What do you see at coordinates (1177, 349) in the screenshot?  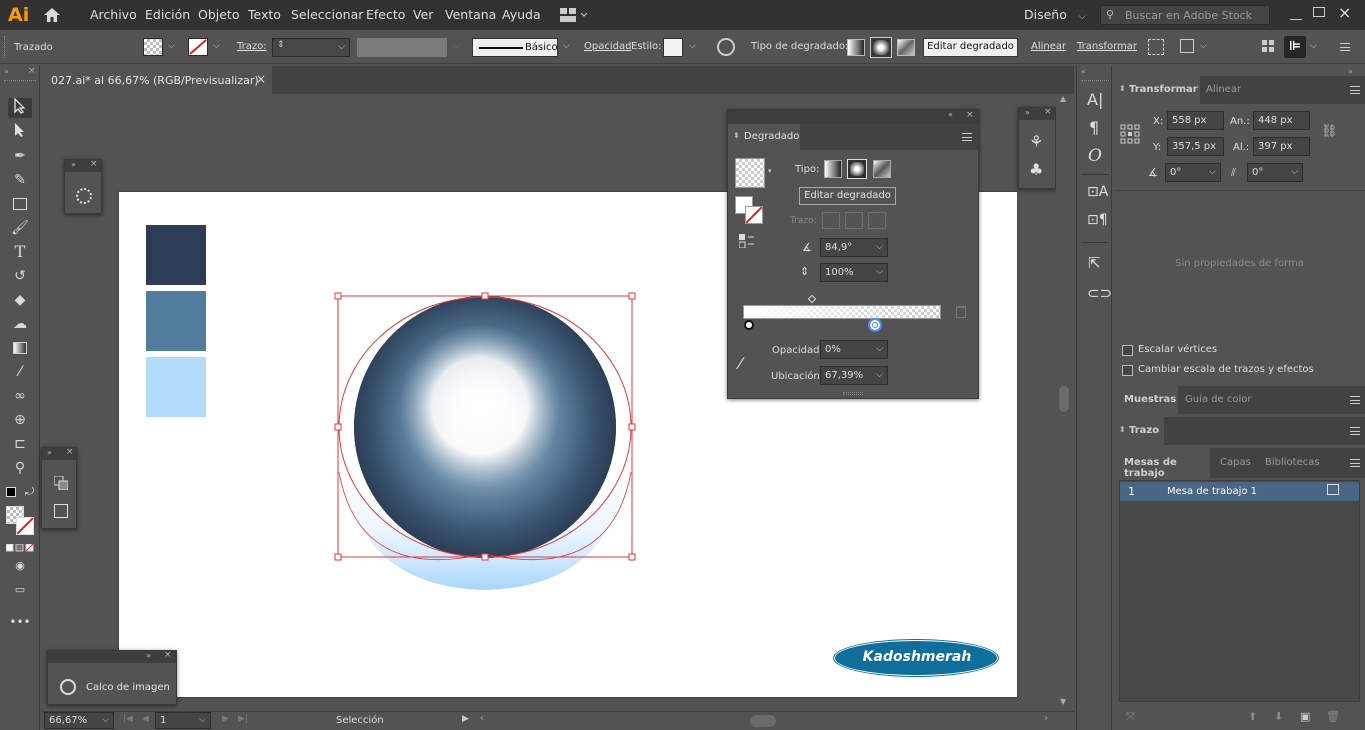 I see `scale-corners-label: Escalar vértices` at bounding box center [1177, 349].